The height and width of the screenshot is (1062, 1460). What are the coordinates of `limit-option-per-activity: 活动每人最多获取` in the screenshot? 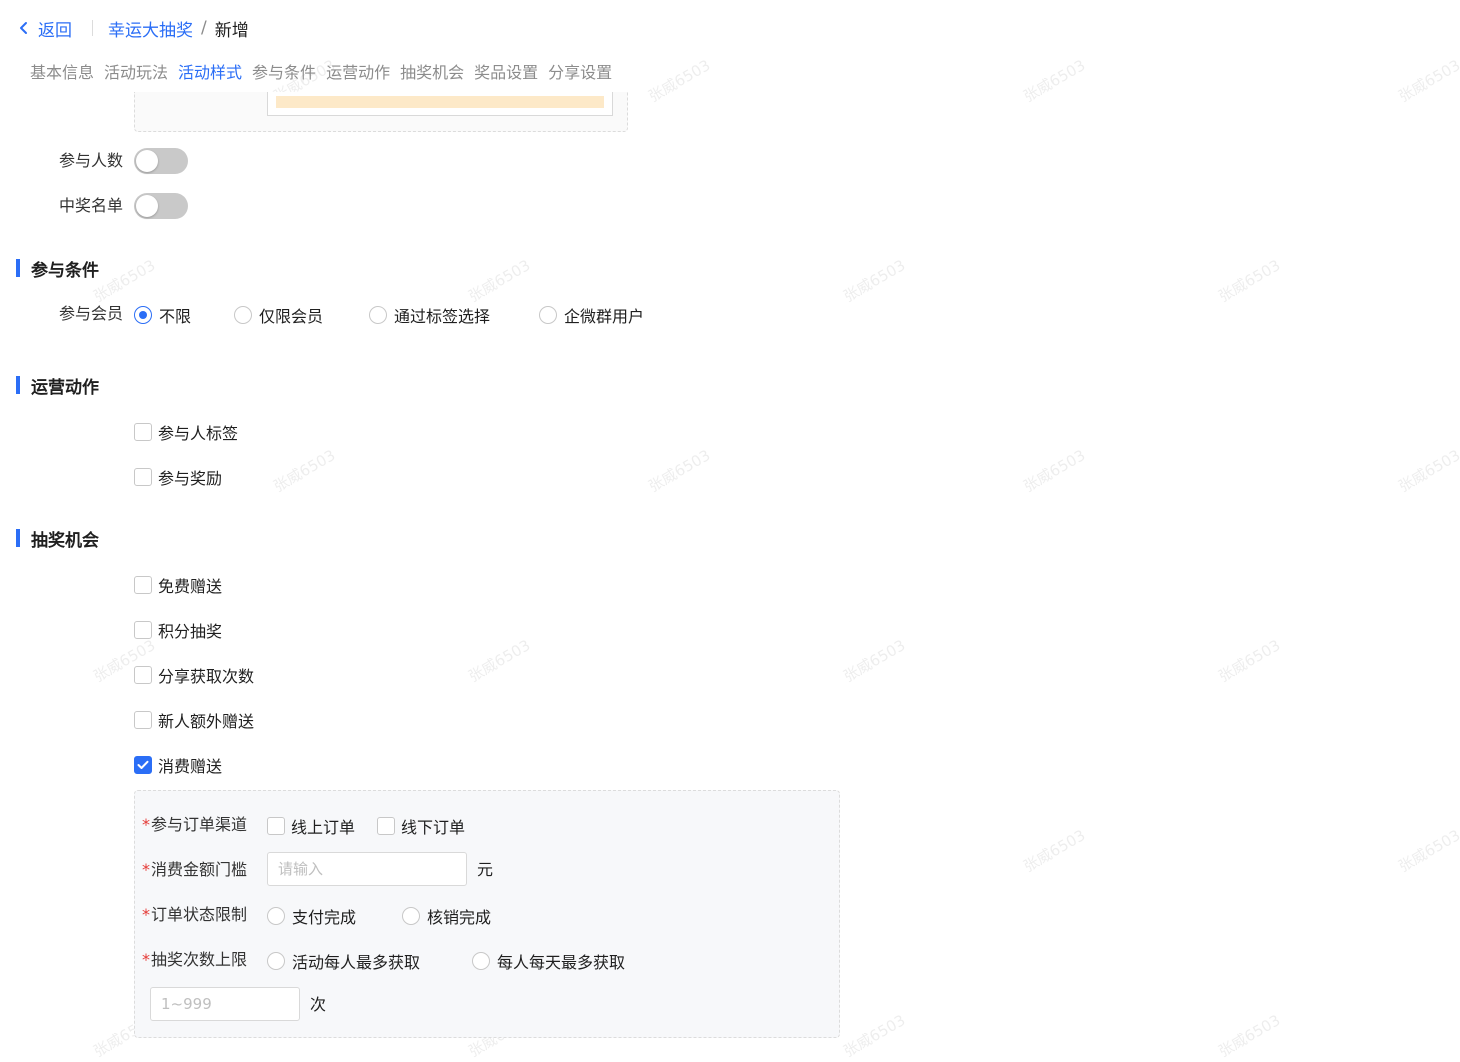 It's located at (343, 961).